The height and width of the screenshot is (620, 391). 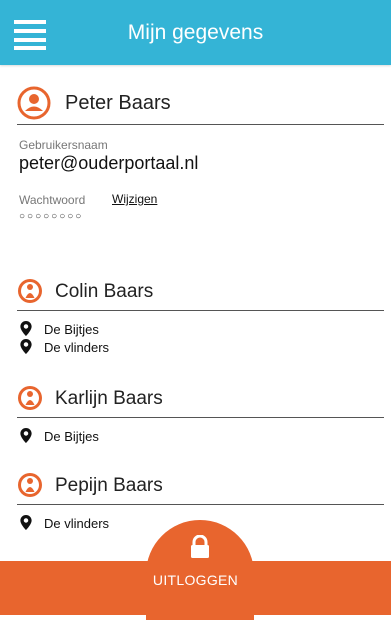 What do you see at coordinates (200, 315) in the screenshot?
I see `child-card-colin: Colin Baars De Bijtjes De vlinders` at bounding box center [200, 315].